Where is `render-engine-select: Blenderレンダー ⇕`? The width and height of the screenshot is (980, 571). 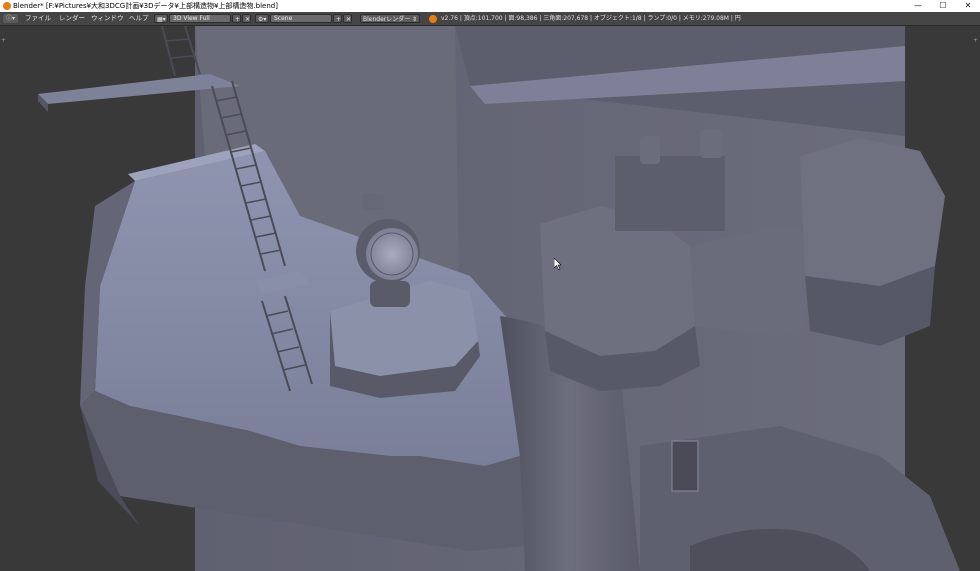 render-engine-select: Blenderレンダー ⇕ is located at coordinates (390, 18).